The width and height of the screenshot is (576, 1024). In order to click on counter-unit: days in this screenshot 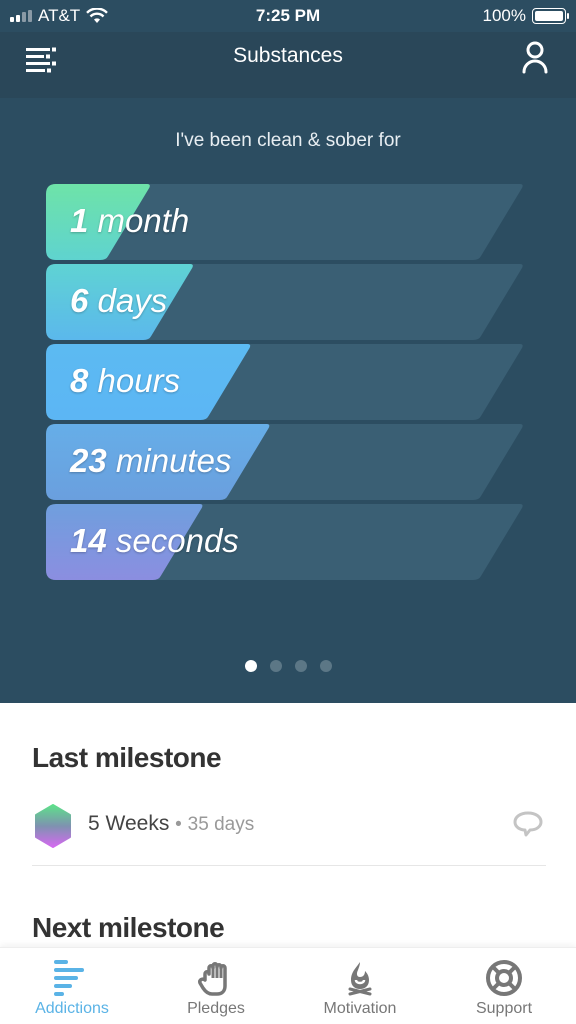, I will do `click(132, 300)`.